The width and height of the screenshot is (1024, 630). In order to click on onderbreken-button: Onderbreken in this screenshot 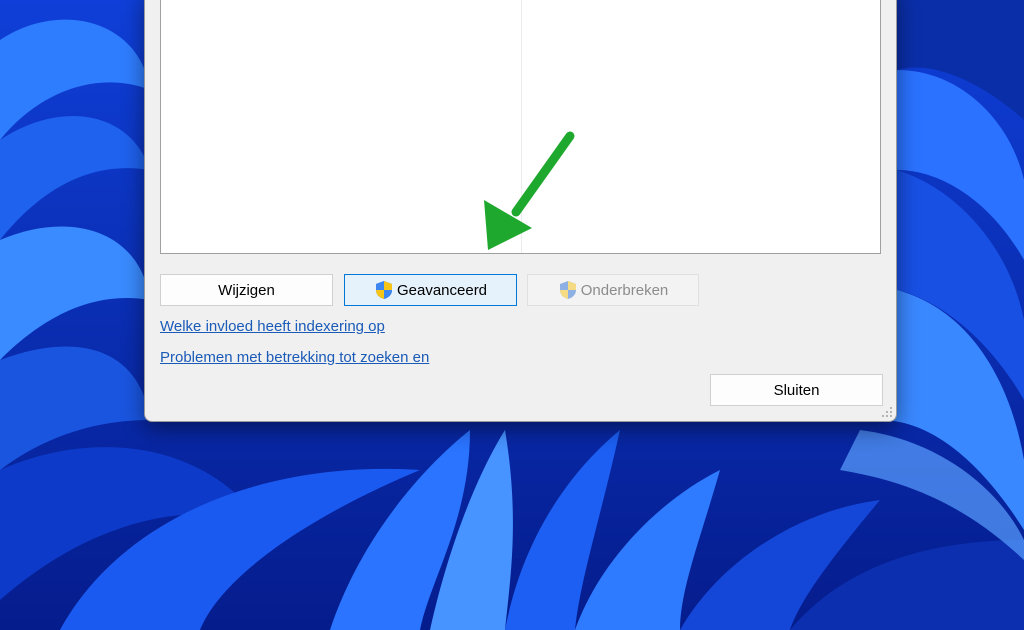, I will do `click(613, 290)`.